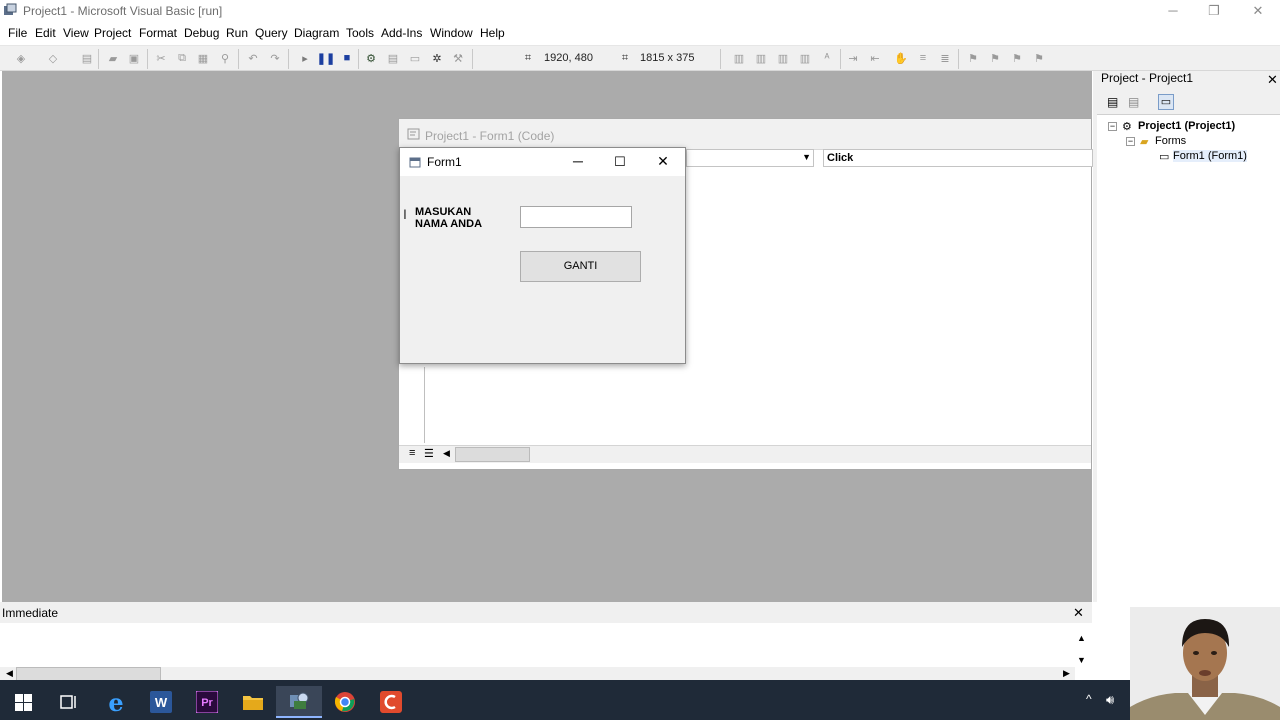 The image size is (1280, 720). Describe the element at coordinates (30, 613) in the screenshot. I see `immediate-title: Immediate` at that location.